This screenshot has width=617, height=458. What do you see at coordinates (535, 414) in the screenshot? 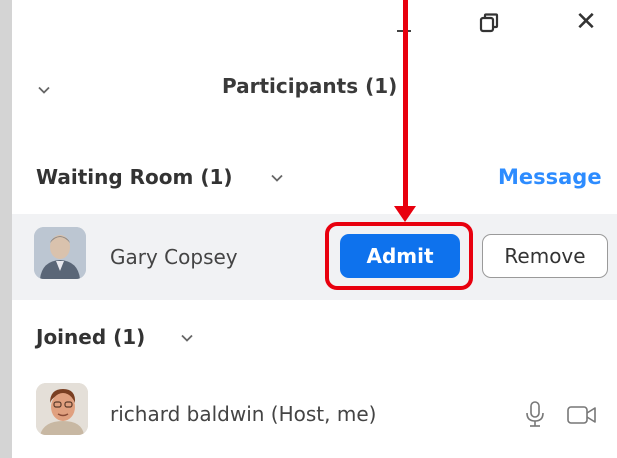
I see `microphone-icon` at bounding box center [535, 414].